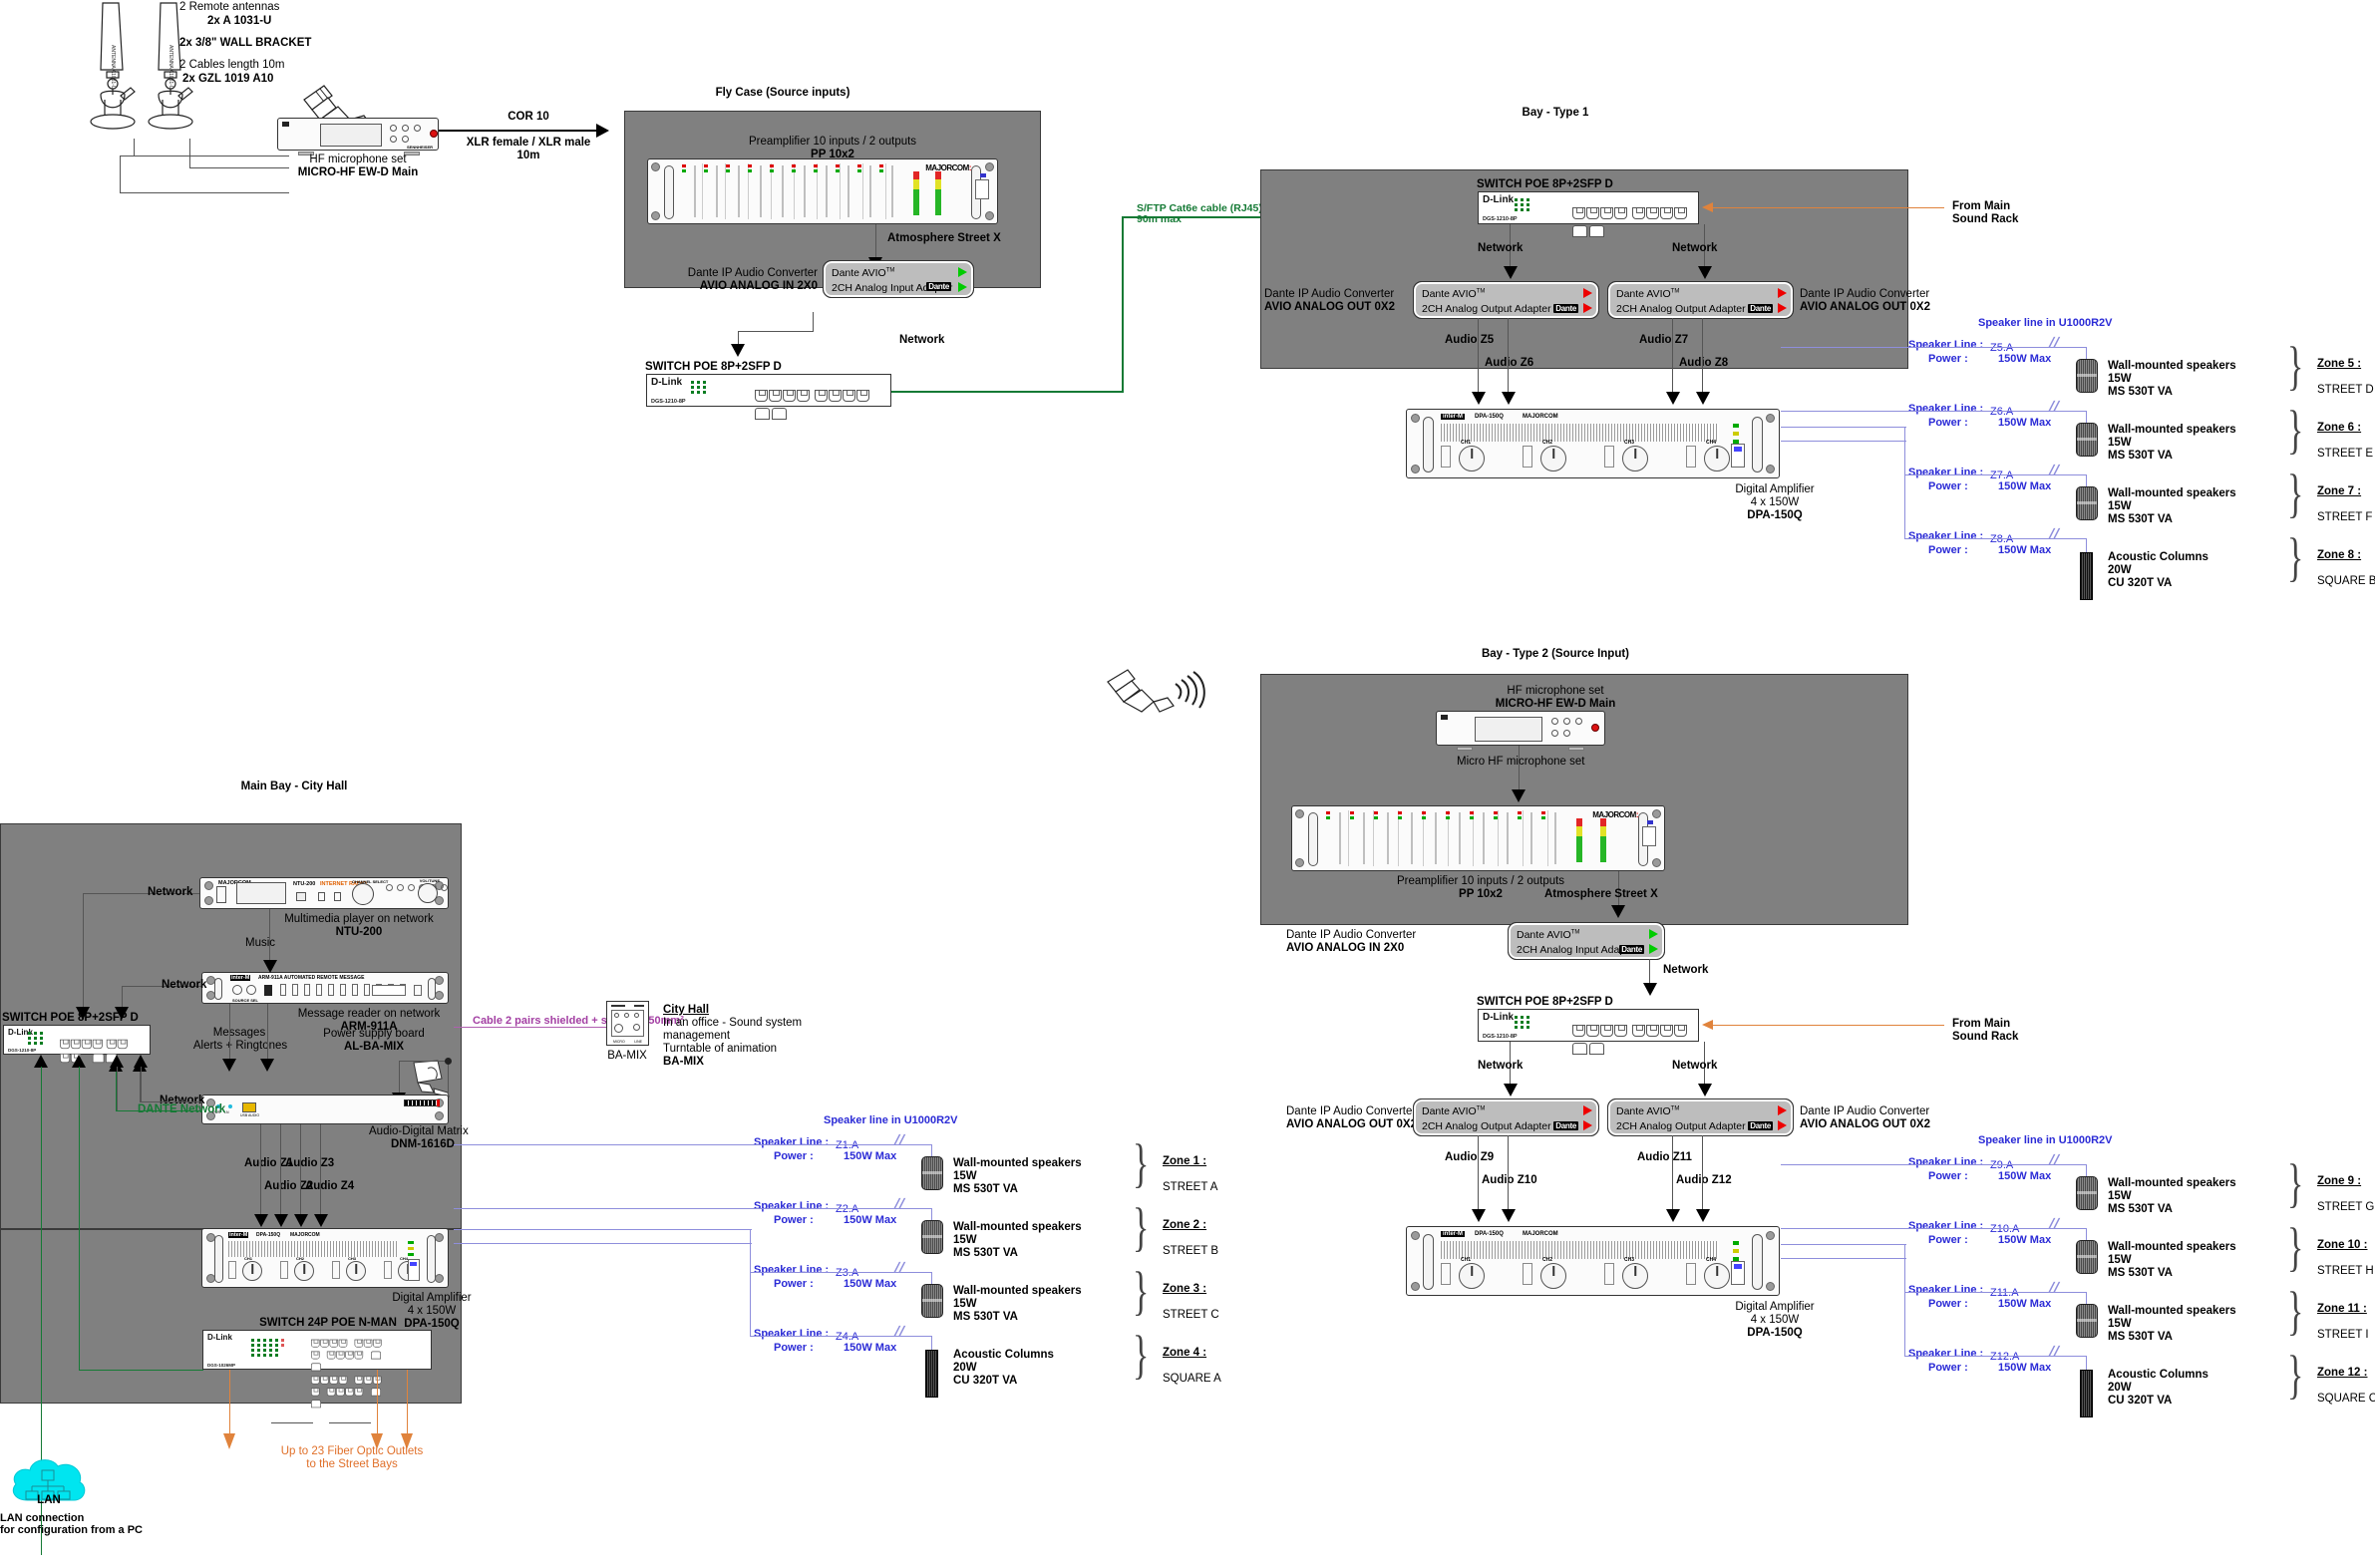 Image resolution: width=2375 pixels, height=1568 pixels. Describe the element at coordinates (1704, 363) in the screenshot. I see `bay1-audio-z8: Audio Z8` at that location.